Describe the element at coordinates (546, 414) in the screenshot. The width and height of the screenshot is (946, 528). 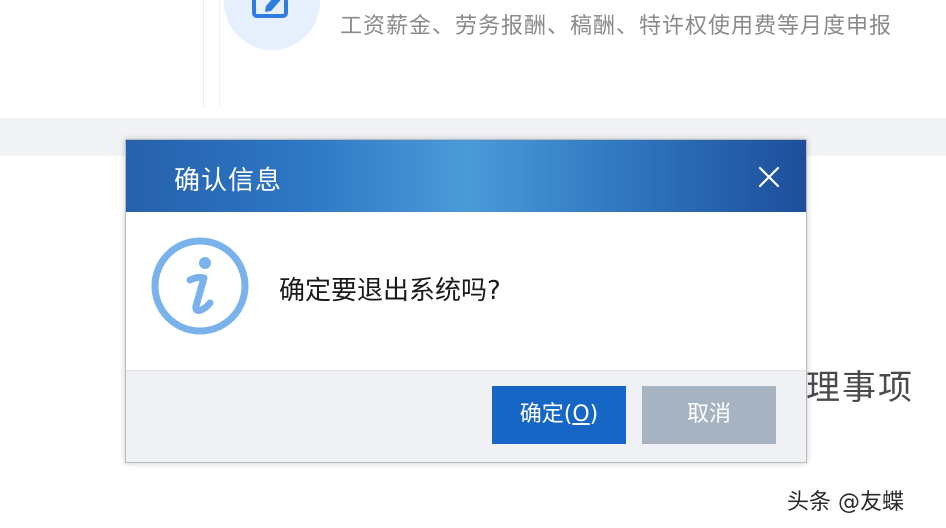
I see `ok-button-label: 确定(` at that location.